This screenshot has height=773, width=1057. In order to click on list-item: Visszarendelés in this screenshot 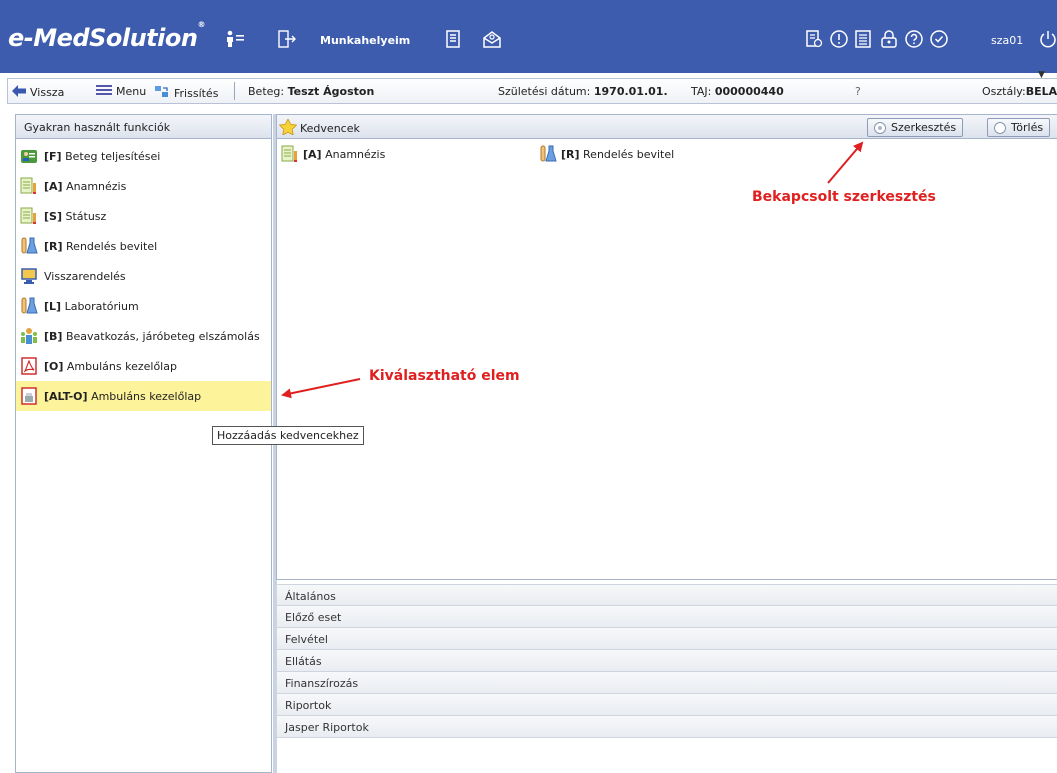, I will do `click(143, 276)`.